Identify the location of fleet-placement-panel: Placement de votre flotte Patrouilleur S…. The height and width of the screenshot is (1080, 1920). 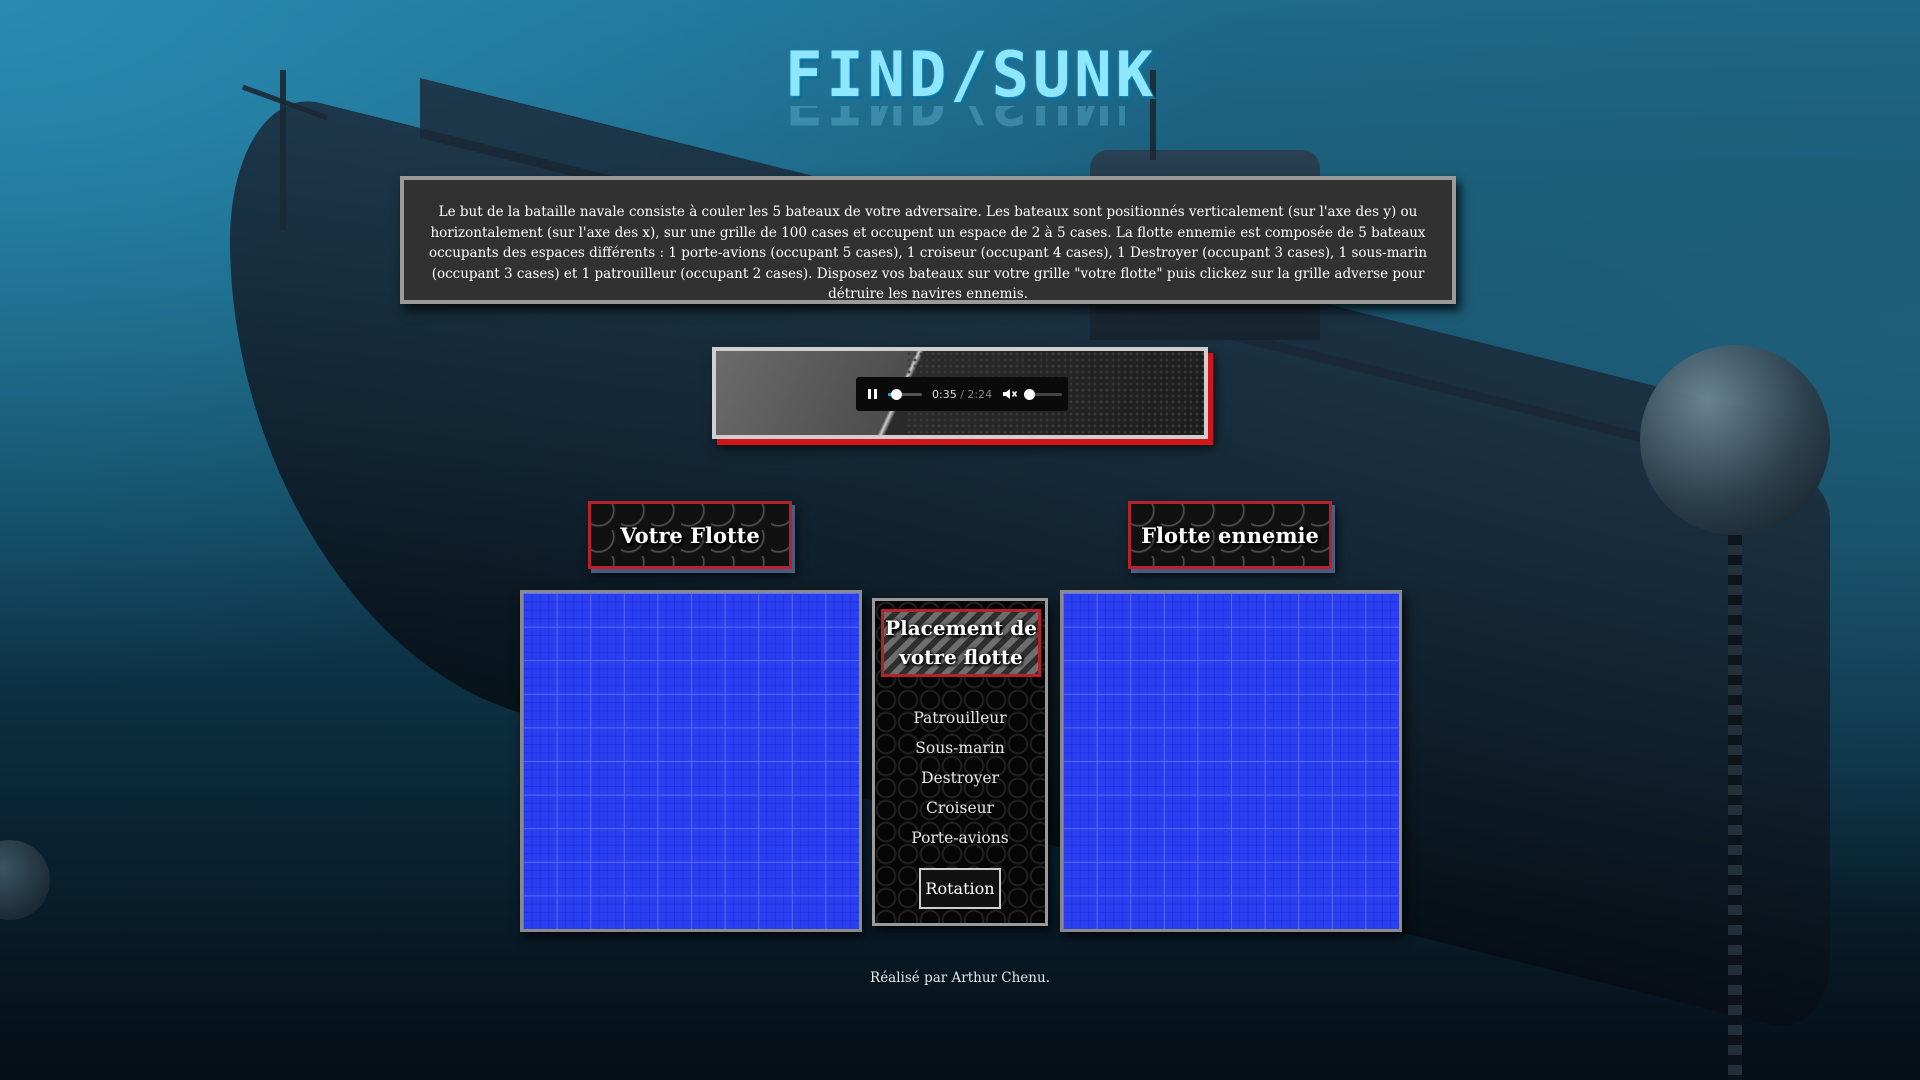
(960, 762).